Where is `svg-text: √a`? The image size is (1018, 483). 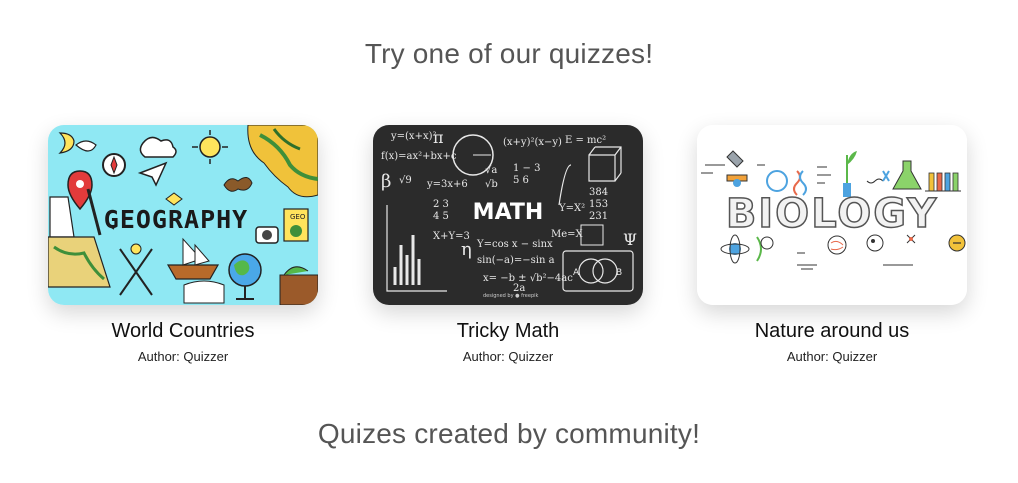
svg-text: √a is located at coordinates (491, 170).